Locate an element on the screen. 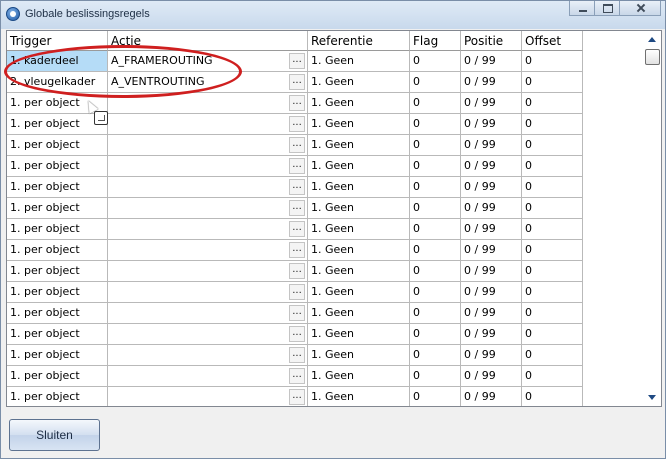  column-header-trigger: Trigger is located at coordinates (57, 41).